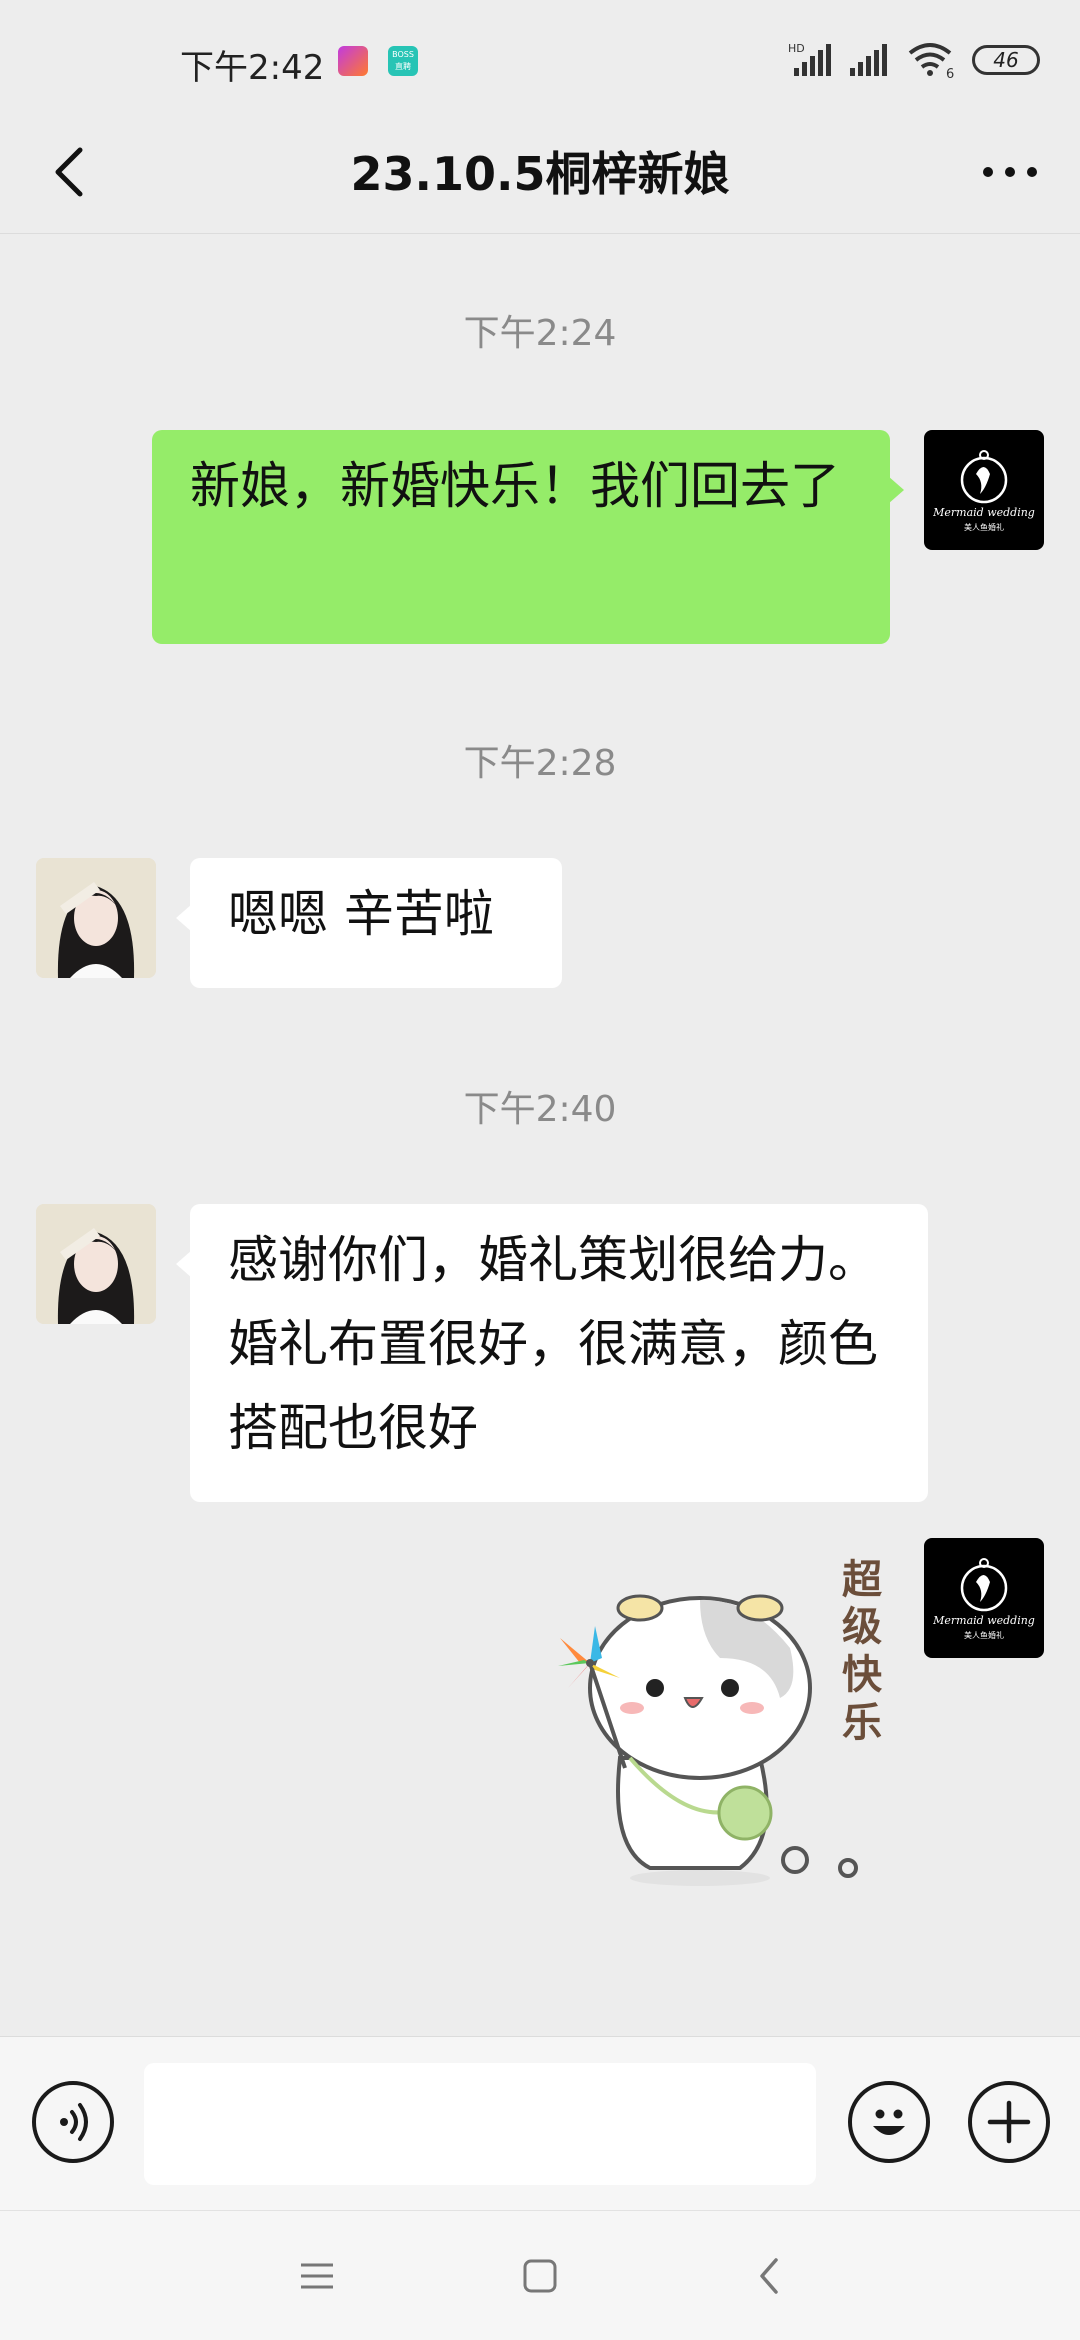 The image size is (1080, 2340). I want to click on message-bubble-in: 感谢你们，婚礼策划很给力。婚礼布置很好，很满意，颜色搭配也很好, so click(552, 1353).